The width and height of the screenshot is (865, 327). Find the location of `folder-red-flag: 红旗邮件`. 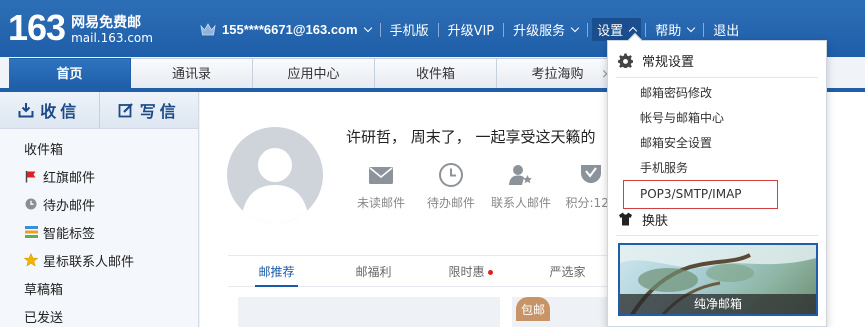

folder-red-flag: 红旗邮件 is located at coordinates (99, 176).